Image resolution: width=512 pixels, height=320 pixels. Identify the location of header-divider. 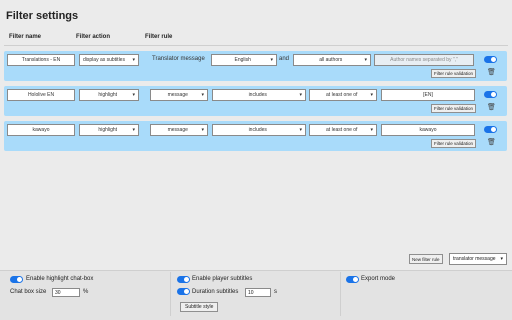
(256, 45).